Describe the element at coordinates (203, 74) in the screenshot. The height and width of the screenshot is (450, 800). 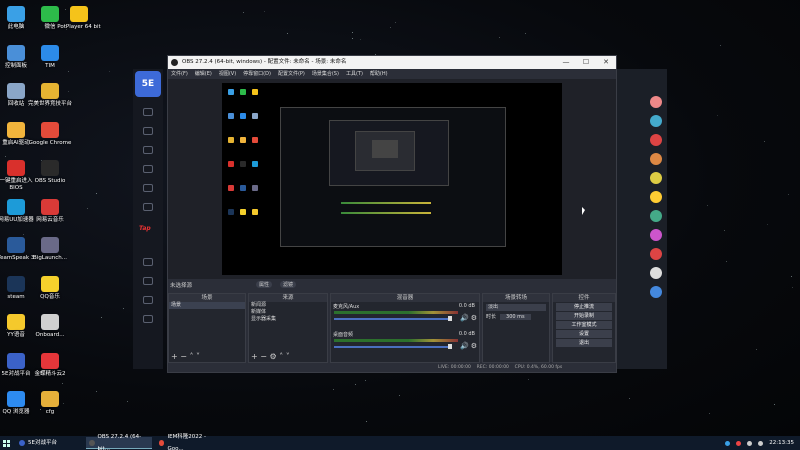
I see `menu-item: 编辑(E)` at that location.